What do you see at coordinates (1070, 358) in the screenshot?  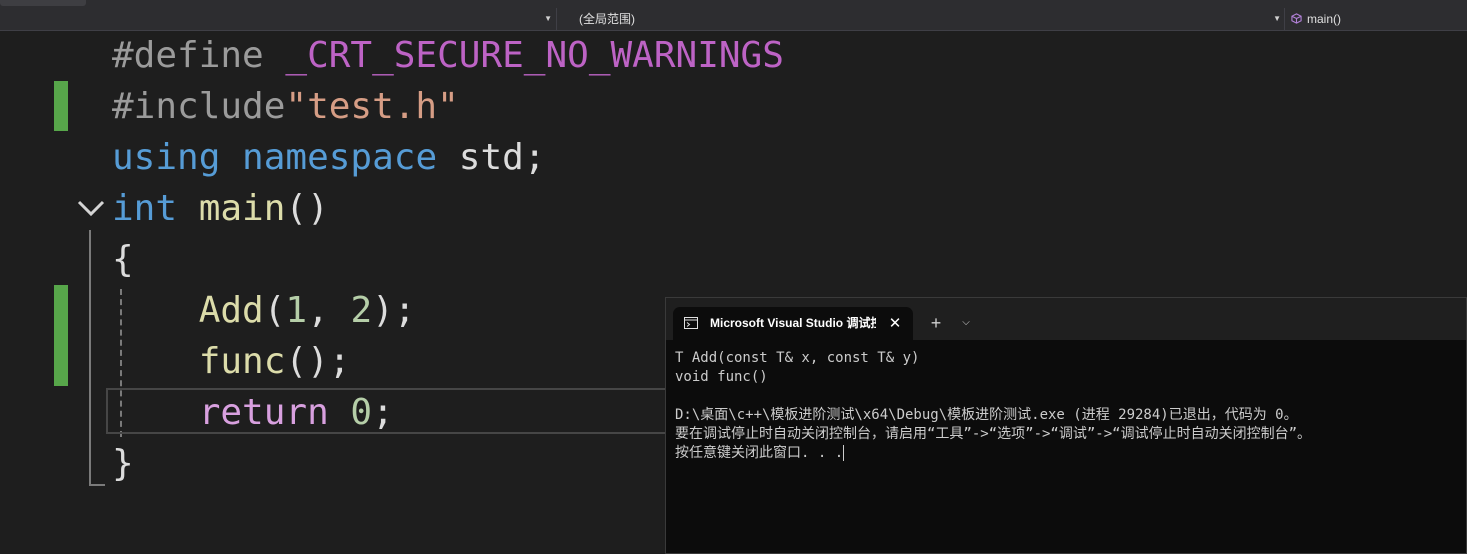 I see `console-line: T Add(const T& x, const T& y)` at bounding box center [1070, 358].